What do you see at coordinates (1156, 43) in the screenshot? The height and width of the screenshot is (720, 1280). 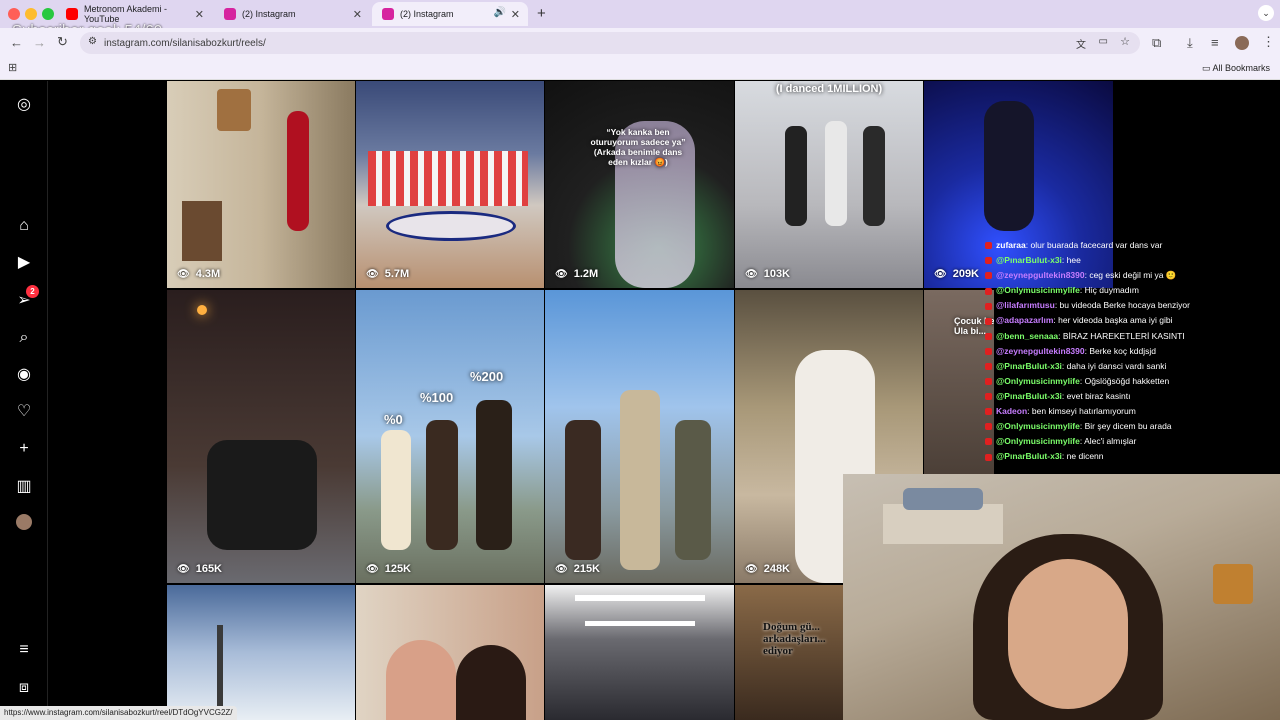 I see `extensions-icon: ⧉` at bounding box center [1156, 43].